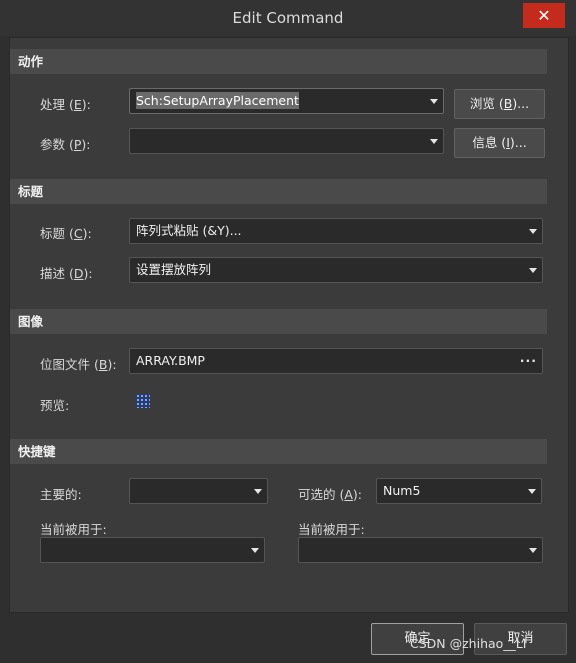 The image size is (576, 663). I want to click on used-by-label-2: 当前被用于:, so click(331, 529).